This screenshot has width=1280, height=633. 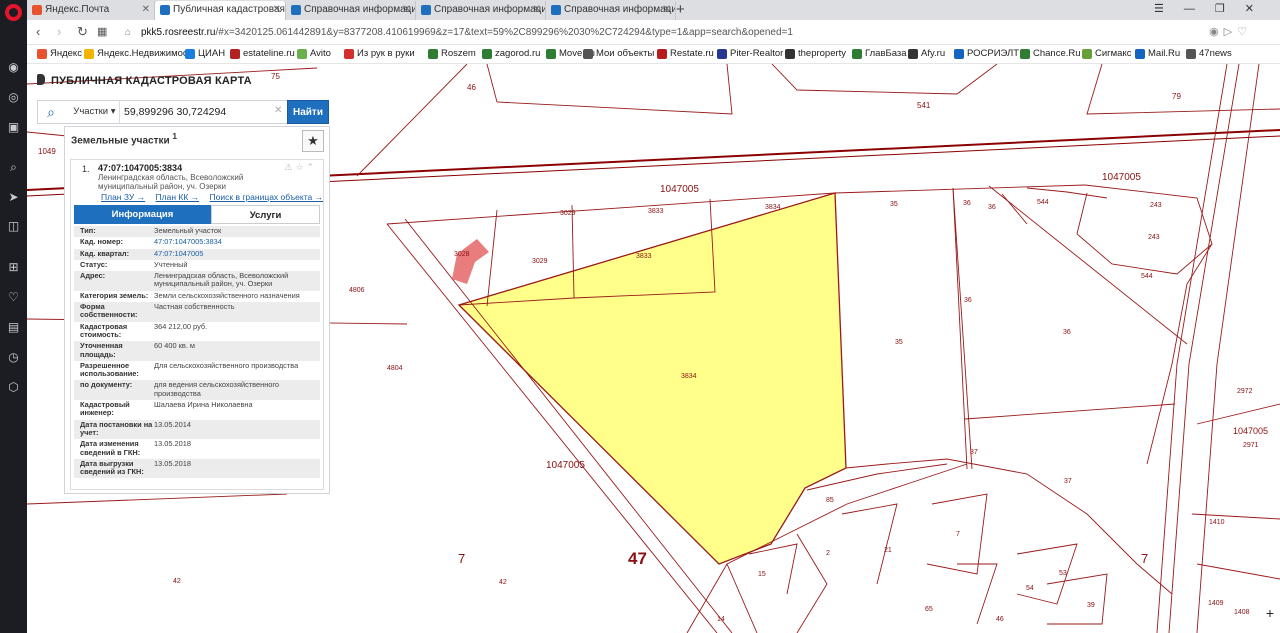 I want to click on map-label: 79, so click(x=1176, y=96).